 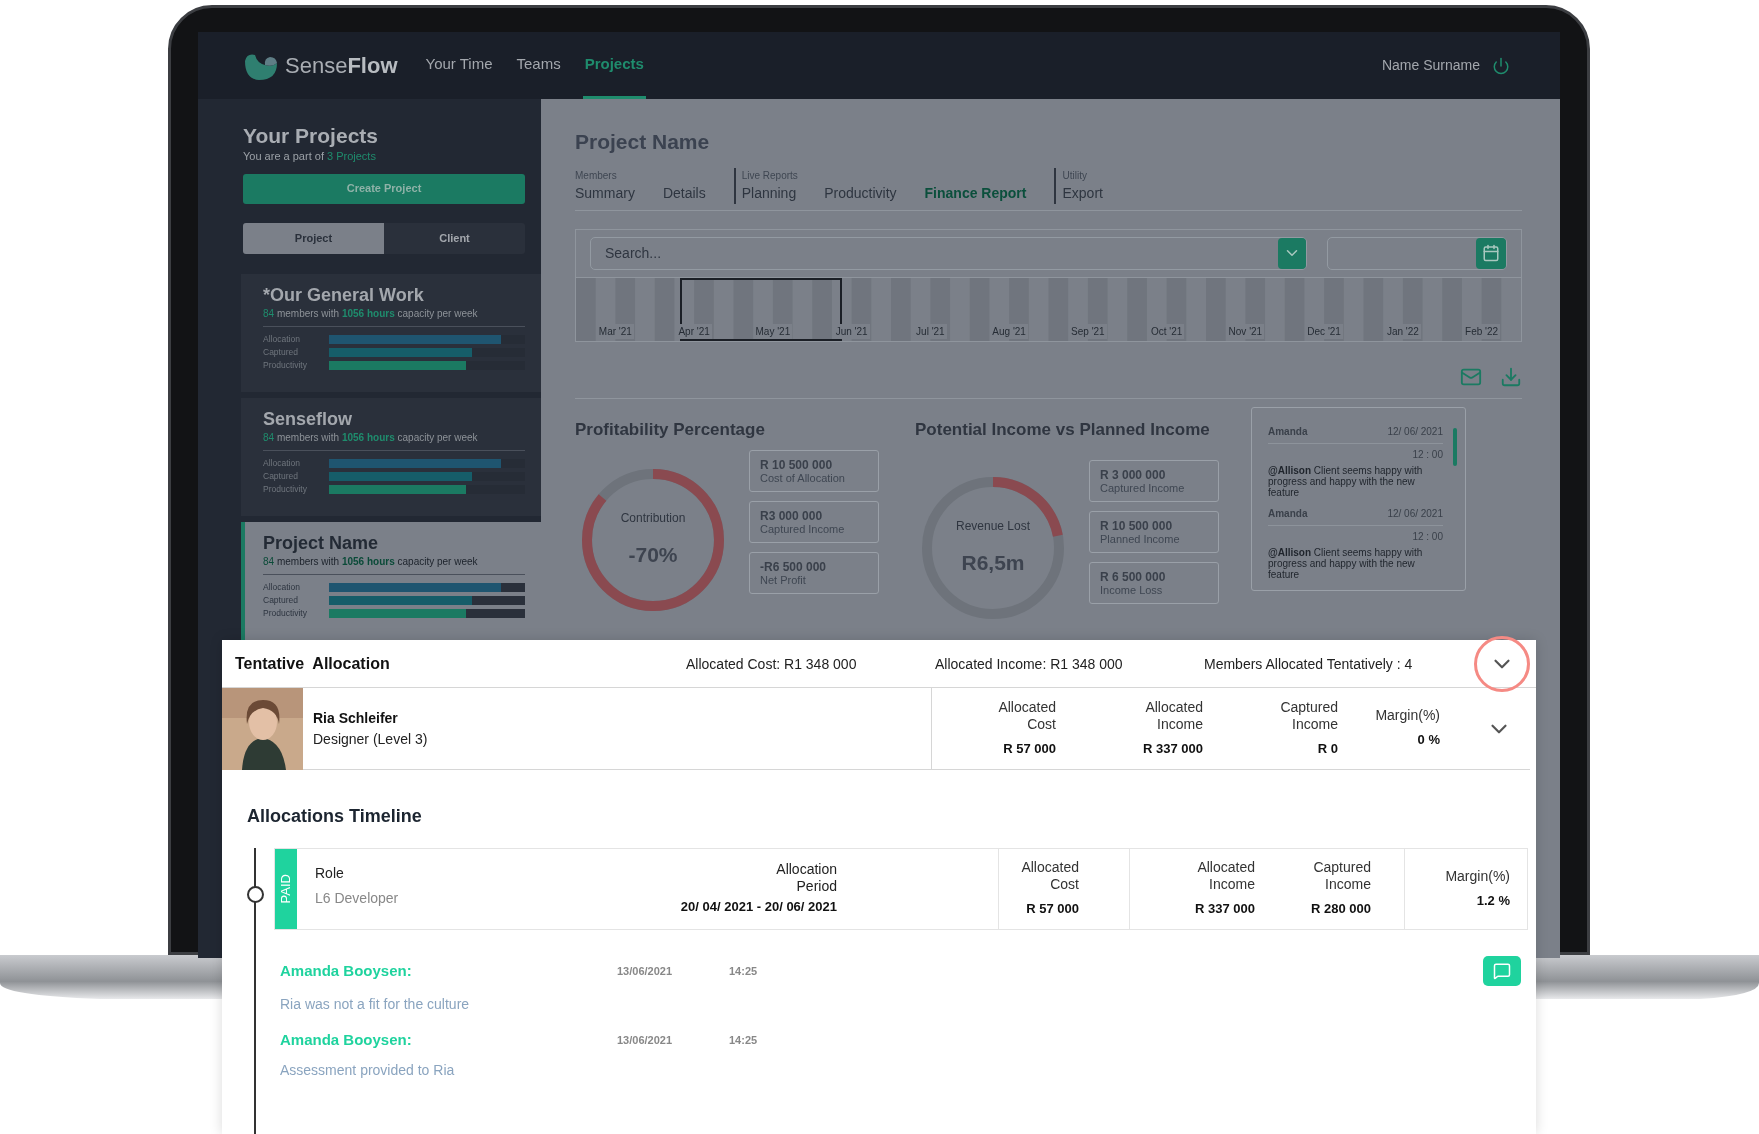 What do you see at coordinates (770, 175) in the screenshot?
I see `tab-group-heading: Live Reports` at bounding box center [770, 175].